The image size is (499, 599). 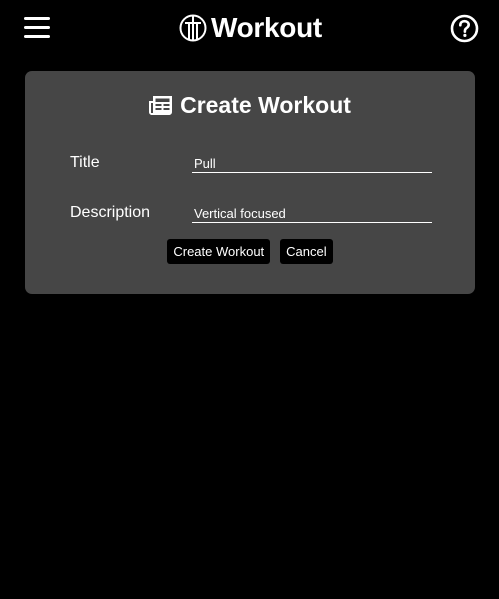 I want to click on app-title: Workout, so click(x=266, y=27).